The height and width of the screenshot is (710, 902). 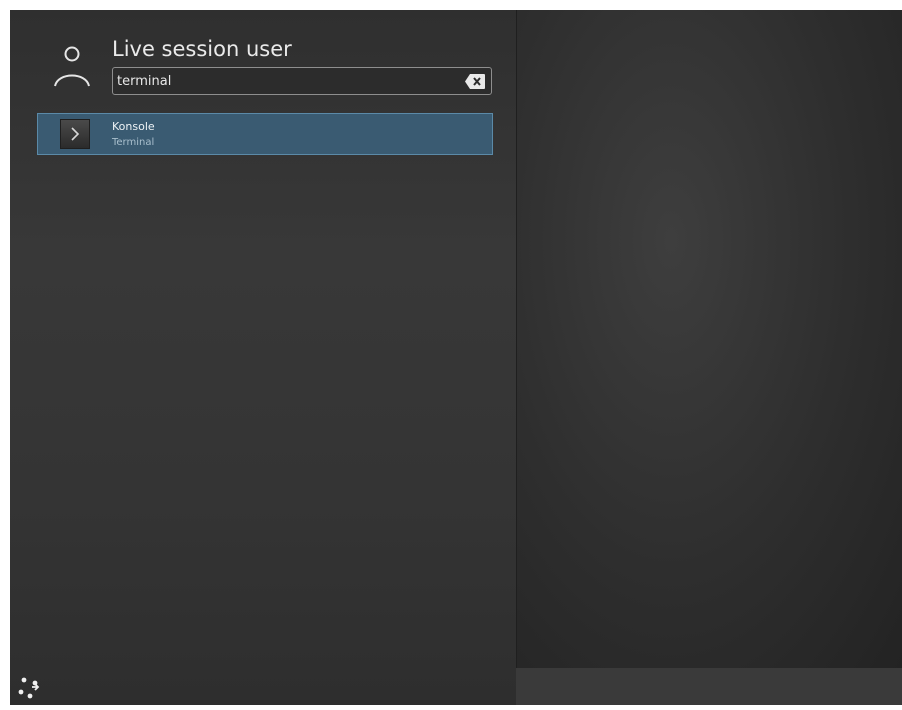 What do you see at coordinates (282, 81) in the screenshot?
I see `search-input` at bounding box center [282, 81].